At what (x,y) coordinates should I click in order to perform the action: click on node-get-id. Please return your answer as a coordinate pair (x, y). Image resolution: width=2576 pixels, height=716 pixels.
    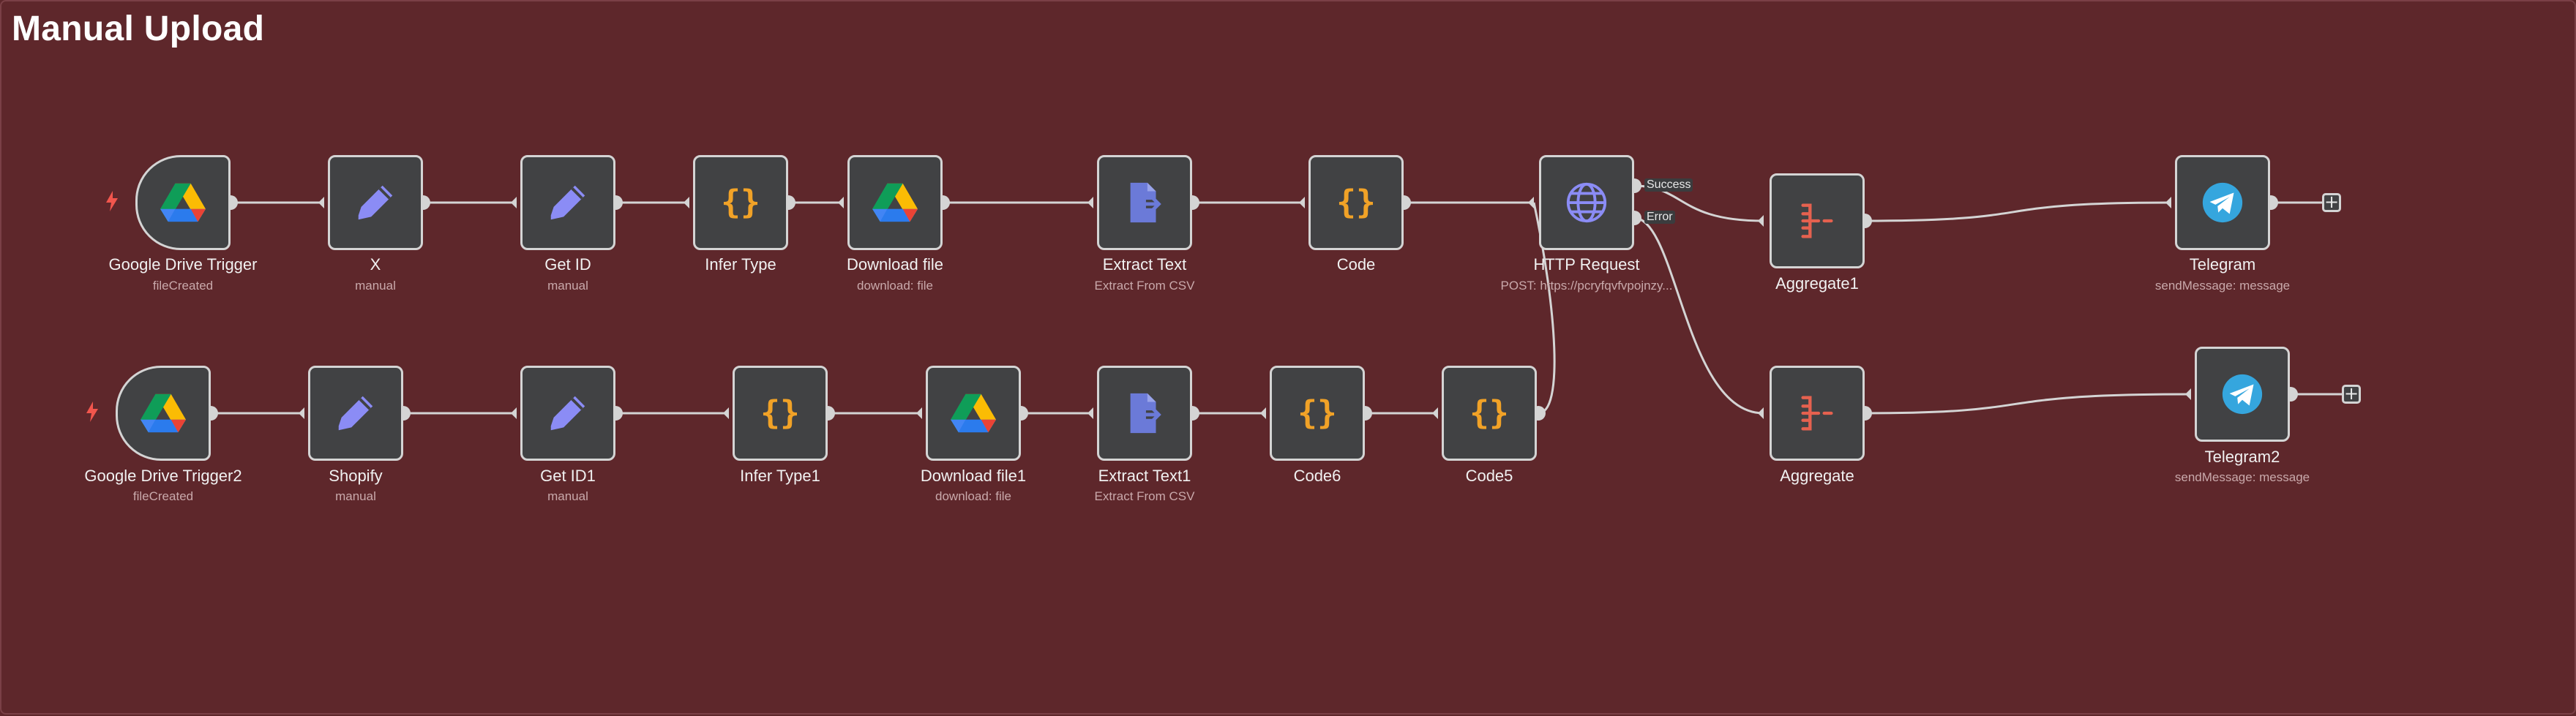
    Looking at the image, I should click on (567, 202).